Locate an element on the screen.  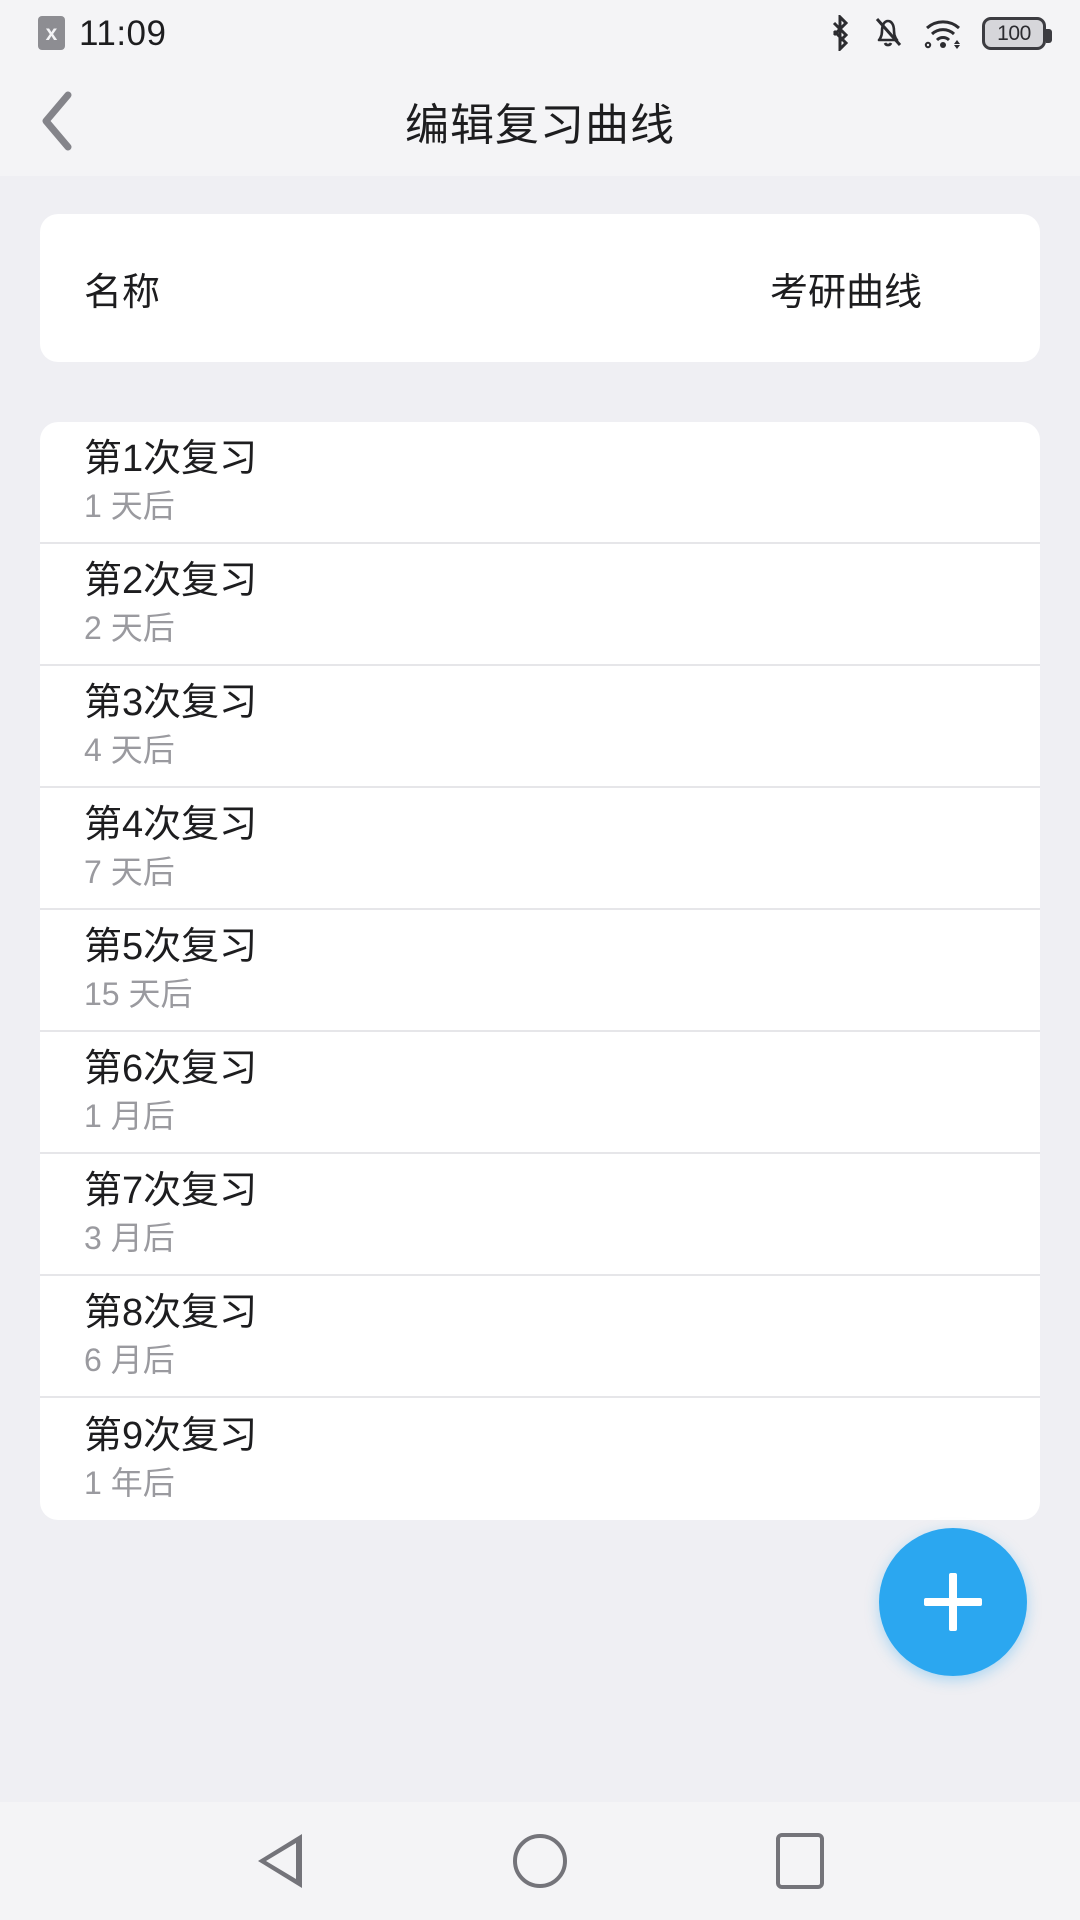
status-bar-left: x 11:09 is located at coordinates (102, 33).